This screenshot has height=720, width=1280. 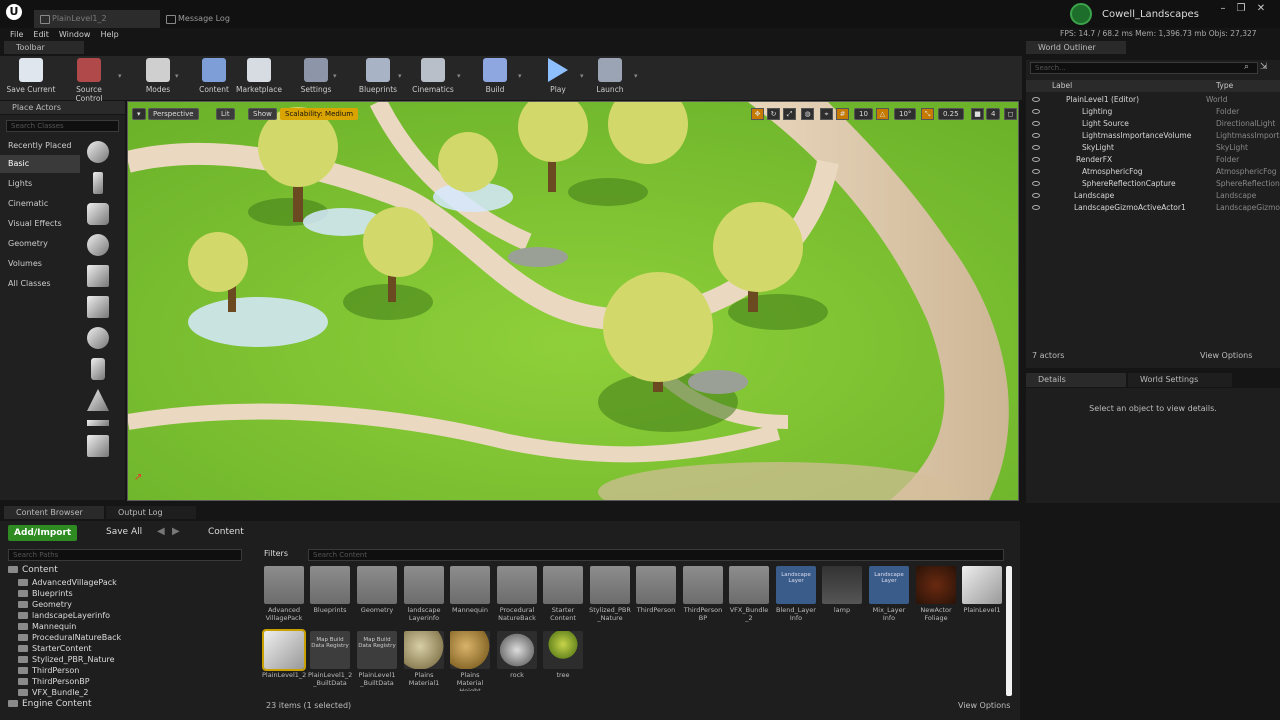 I want to click on history-back-icon: ◀, so click(x=161, y=531).